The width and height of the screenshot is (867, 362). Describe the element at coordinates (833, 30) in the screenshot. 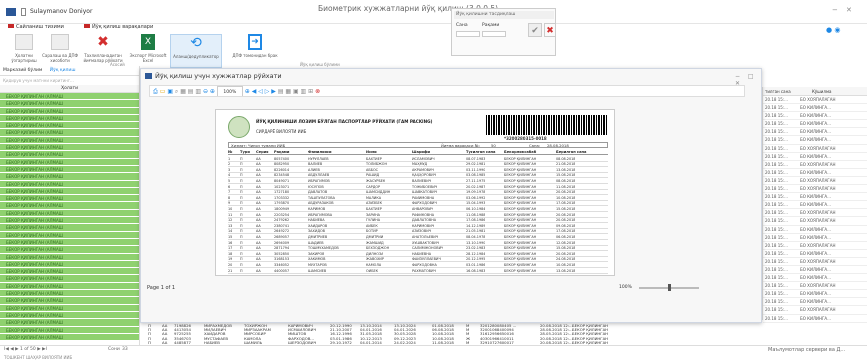

I see `help-icon: ● ◉` at that location.